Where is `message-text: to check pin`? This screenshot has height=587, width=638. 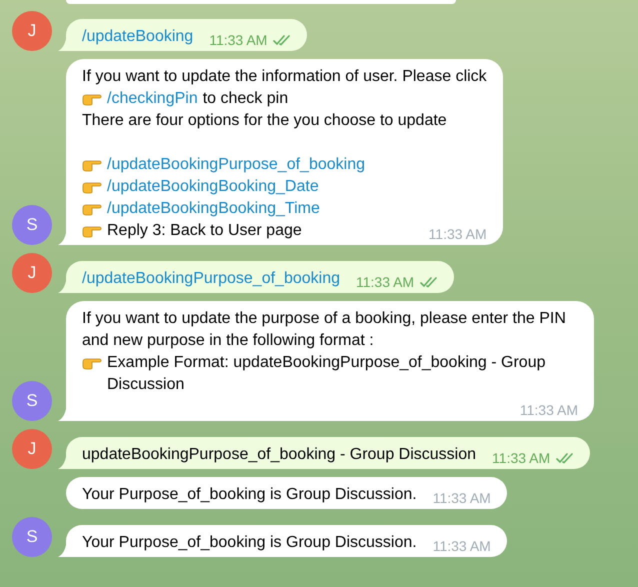
message-text: to check pin is located at coordinates (245, 98).